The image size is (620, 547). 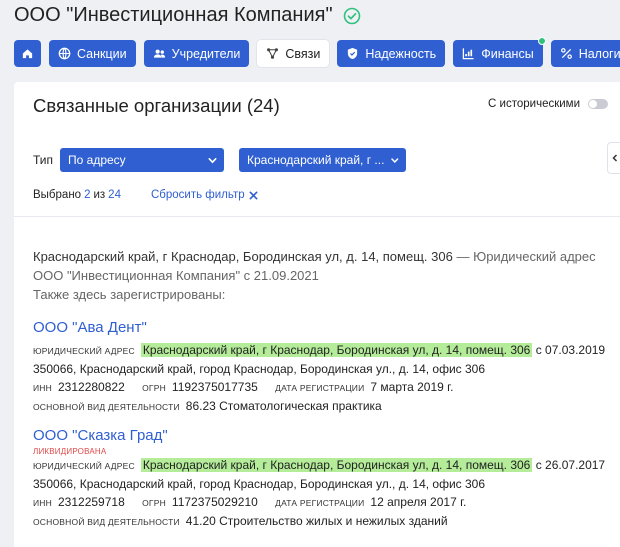 I want to click on selection-prefix: Выбрано, so click(x=57, y=195).